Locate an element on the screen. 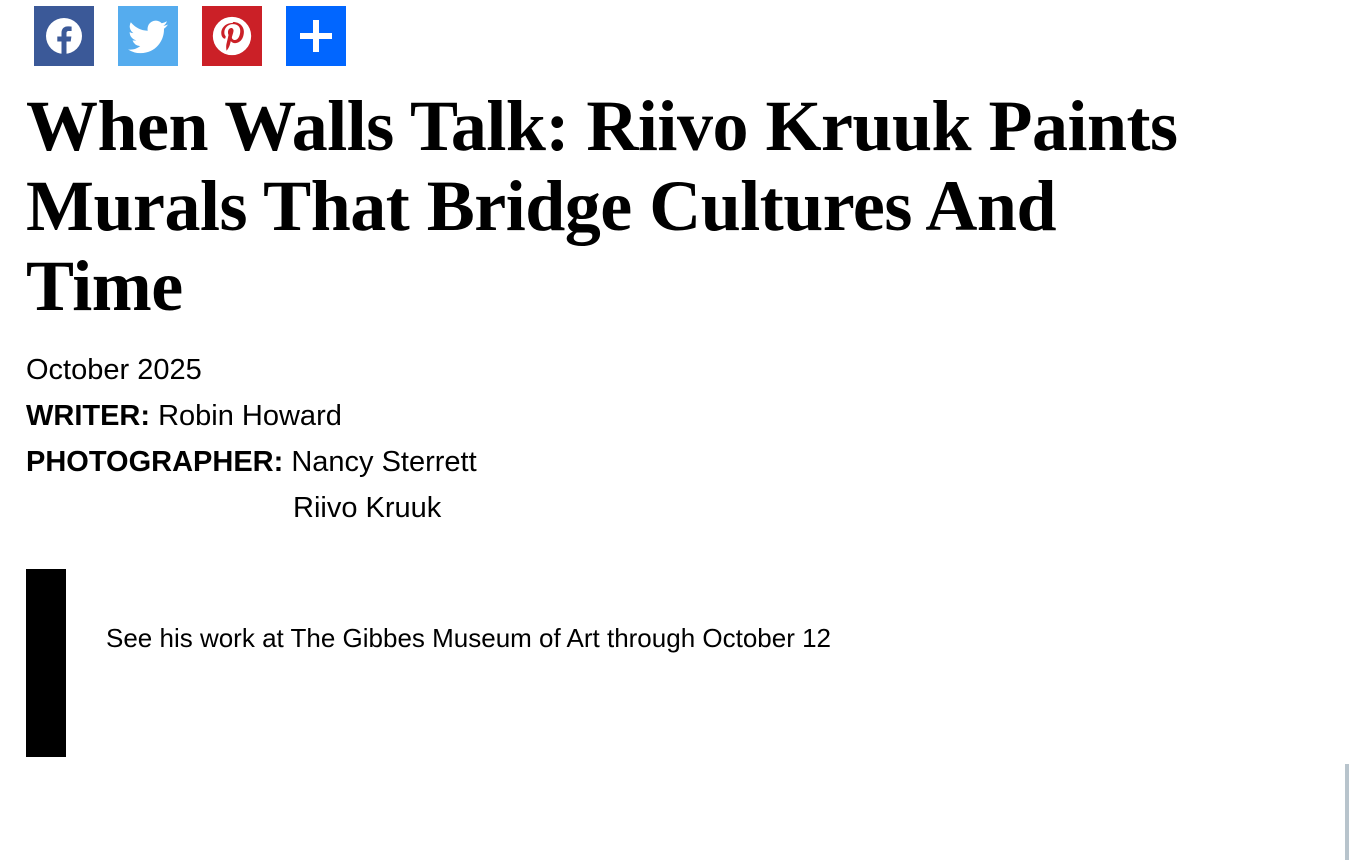 This screenshot has height=860, width=1350. more-share-button is located at coordinates (316, 36).